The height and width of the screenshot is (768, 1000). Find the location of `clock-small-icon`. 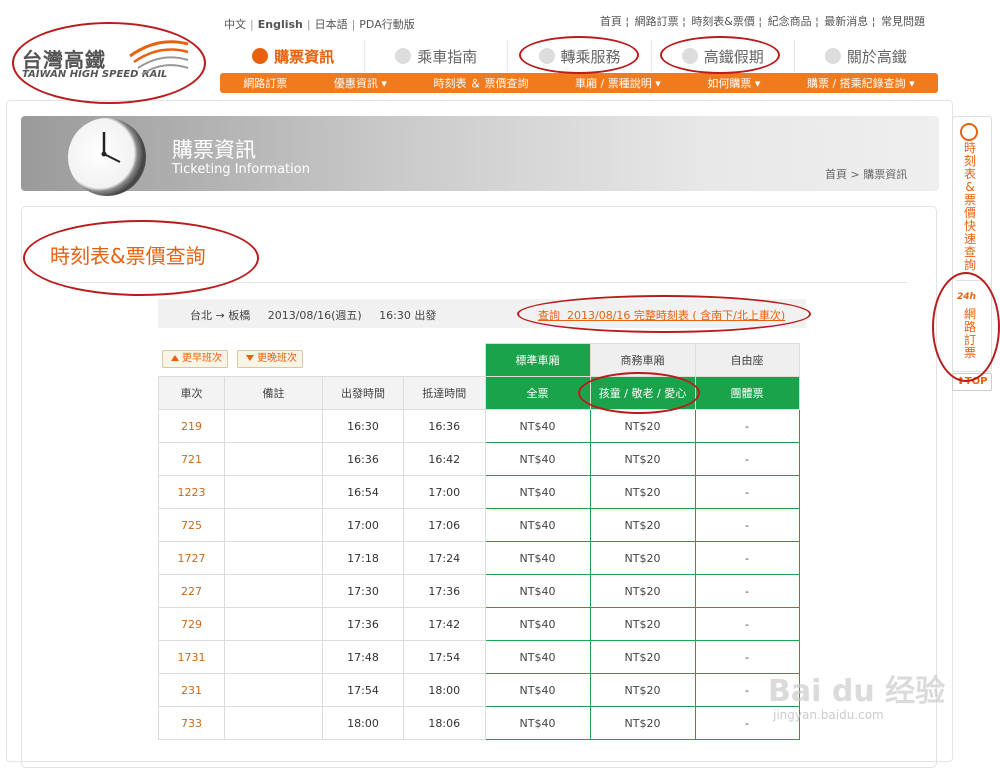

clock-small-icon is located at coordinates (969, 132).